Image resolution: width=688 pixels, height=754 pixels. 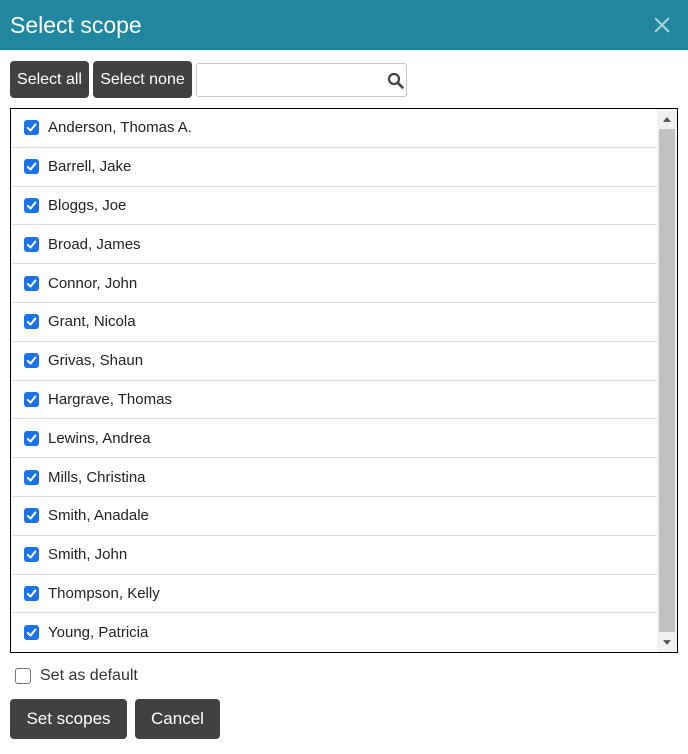 I want to click on list-item: Barrell, Jake, so click(x=334, y=167).